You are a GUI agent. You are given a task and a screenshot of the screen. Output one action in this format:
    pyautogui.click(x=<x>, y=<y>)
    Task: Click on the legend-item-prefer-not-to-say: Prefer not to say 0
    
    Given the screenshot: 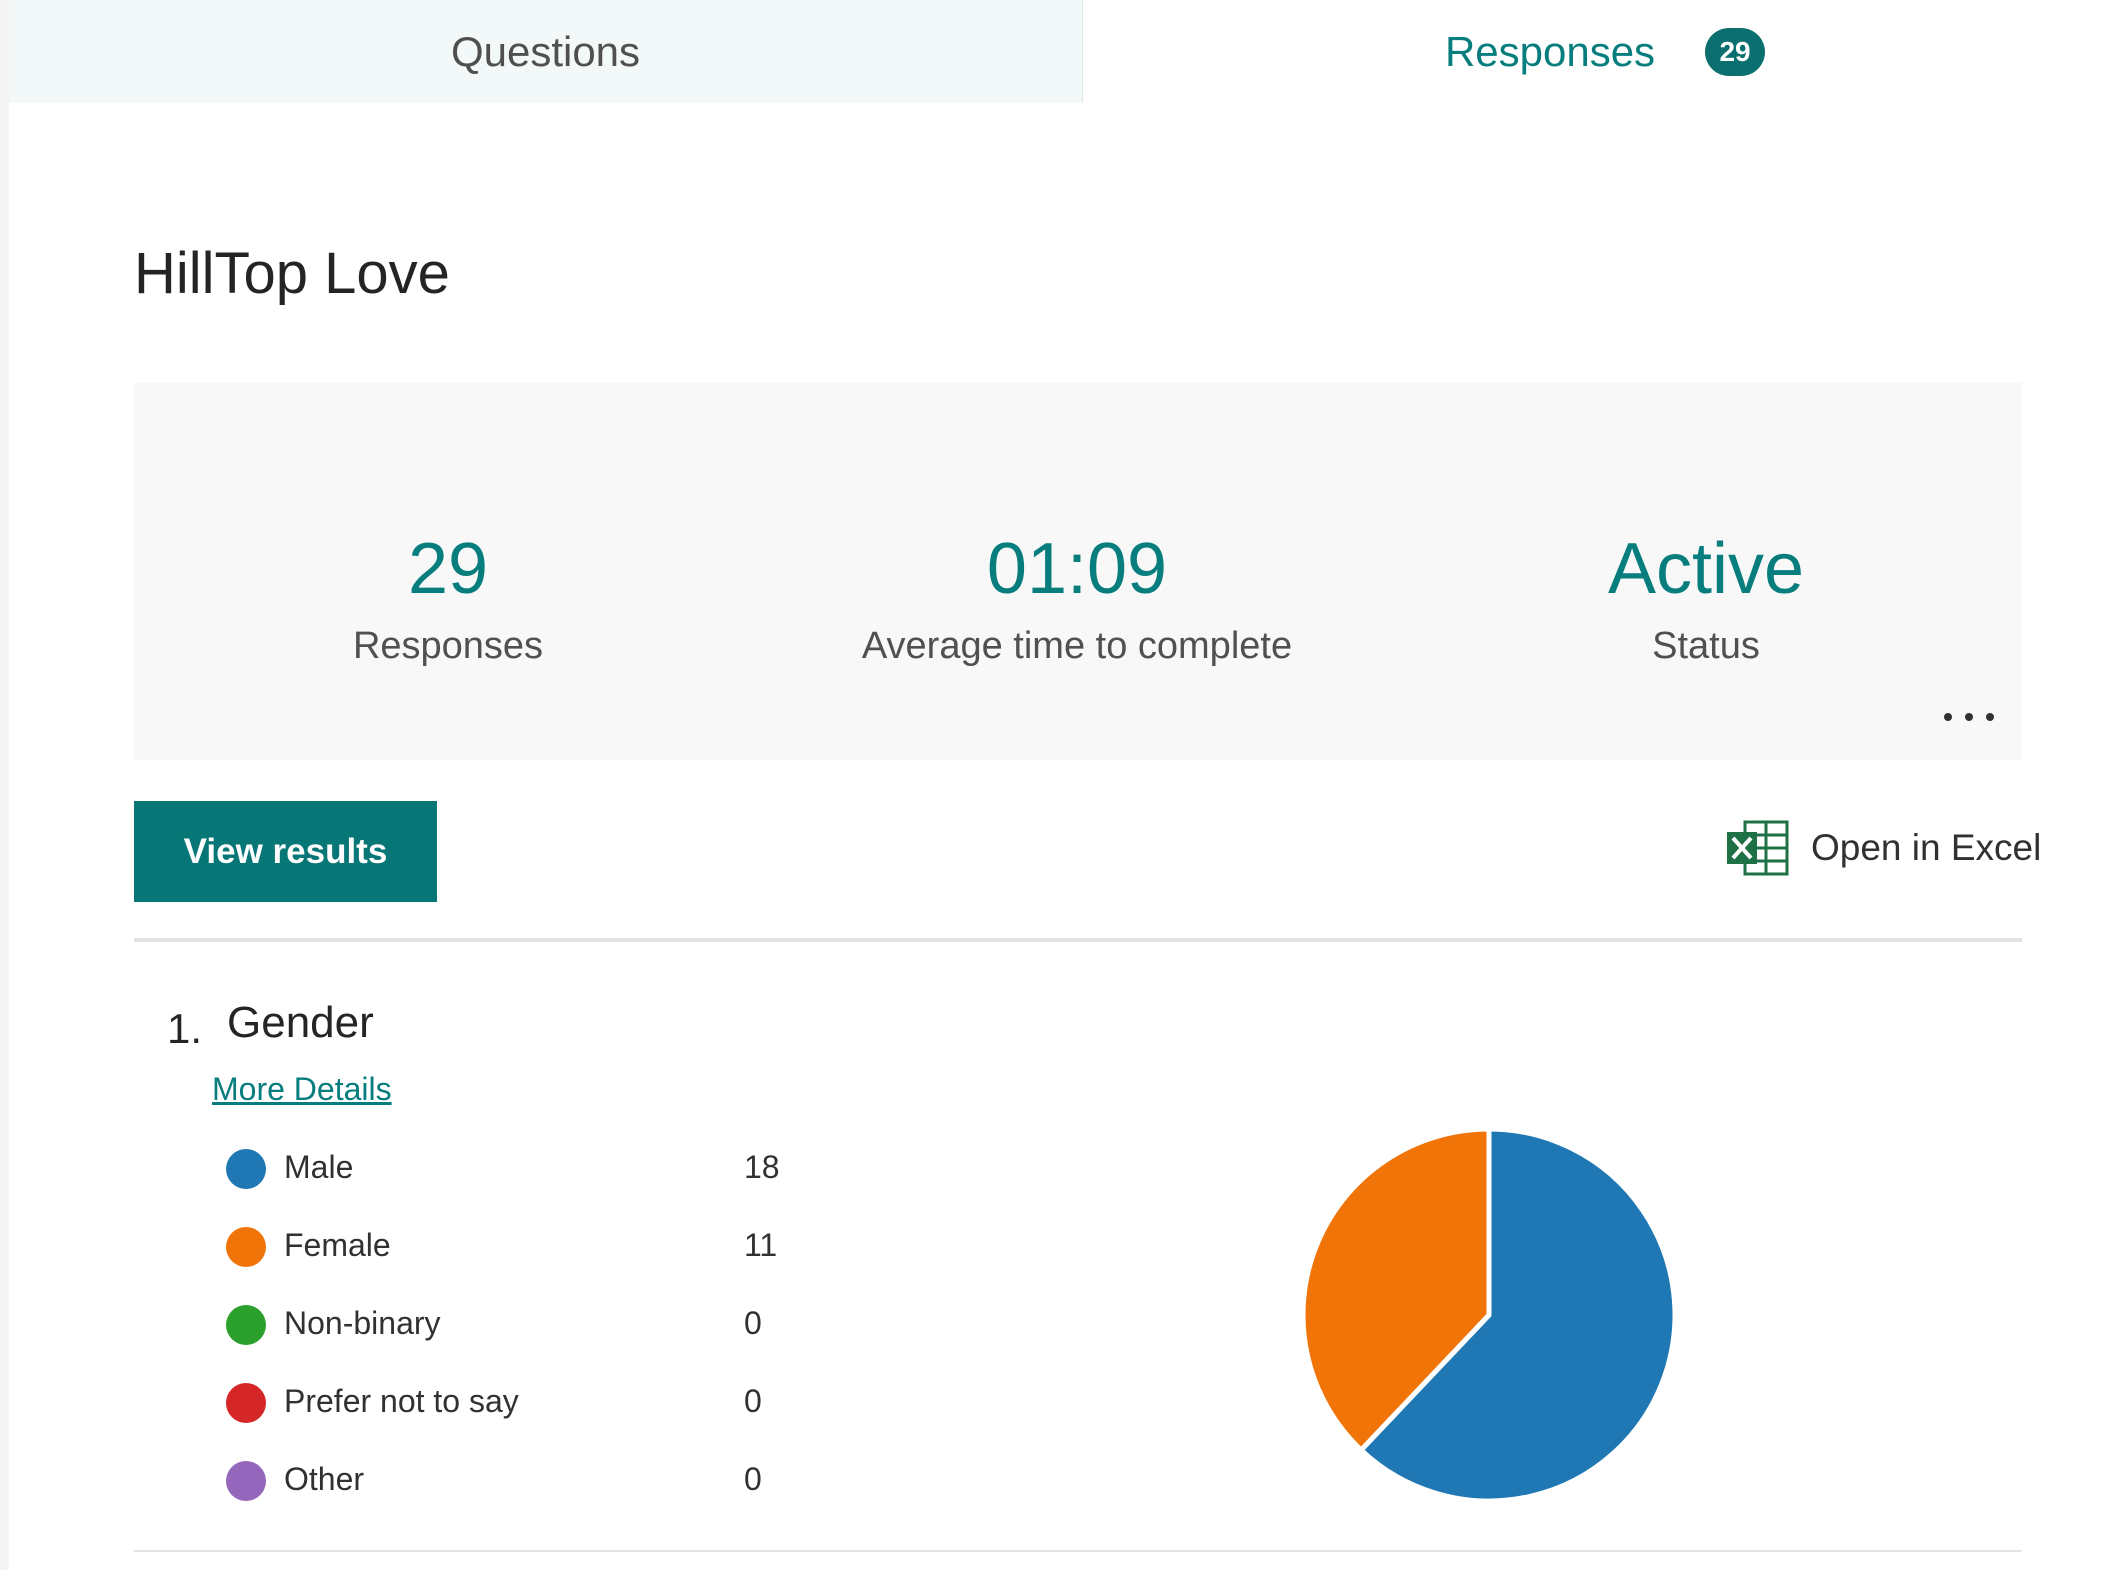 What is the action you would take?
    pyautogui.click(x=524, y=1401)
    